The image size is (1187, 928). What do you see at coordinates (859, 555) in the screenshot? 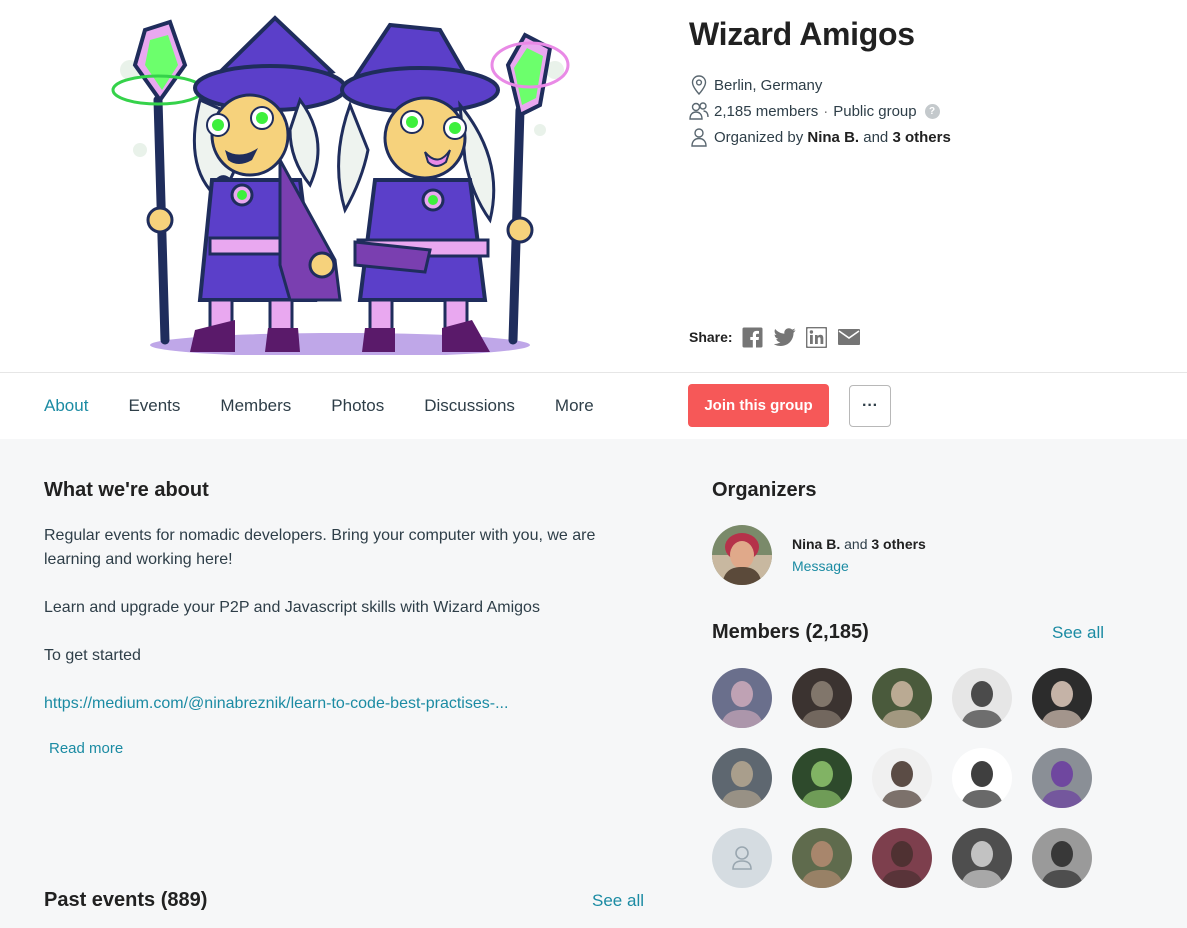
I see `organizer-details: Nina B. and 3 others Message` at bounding box center [859, 555].